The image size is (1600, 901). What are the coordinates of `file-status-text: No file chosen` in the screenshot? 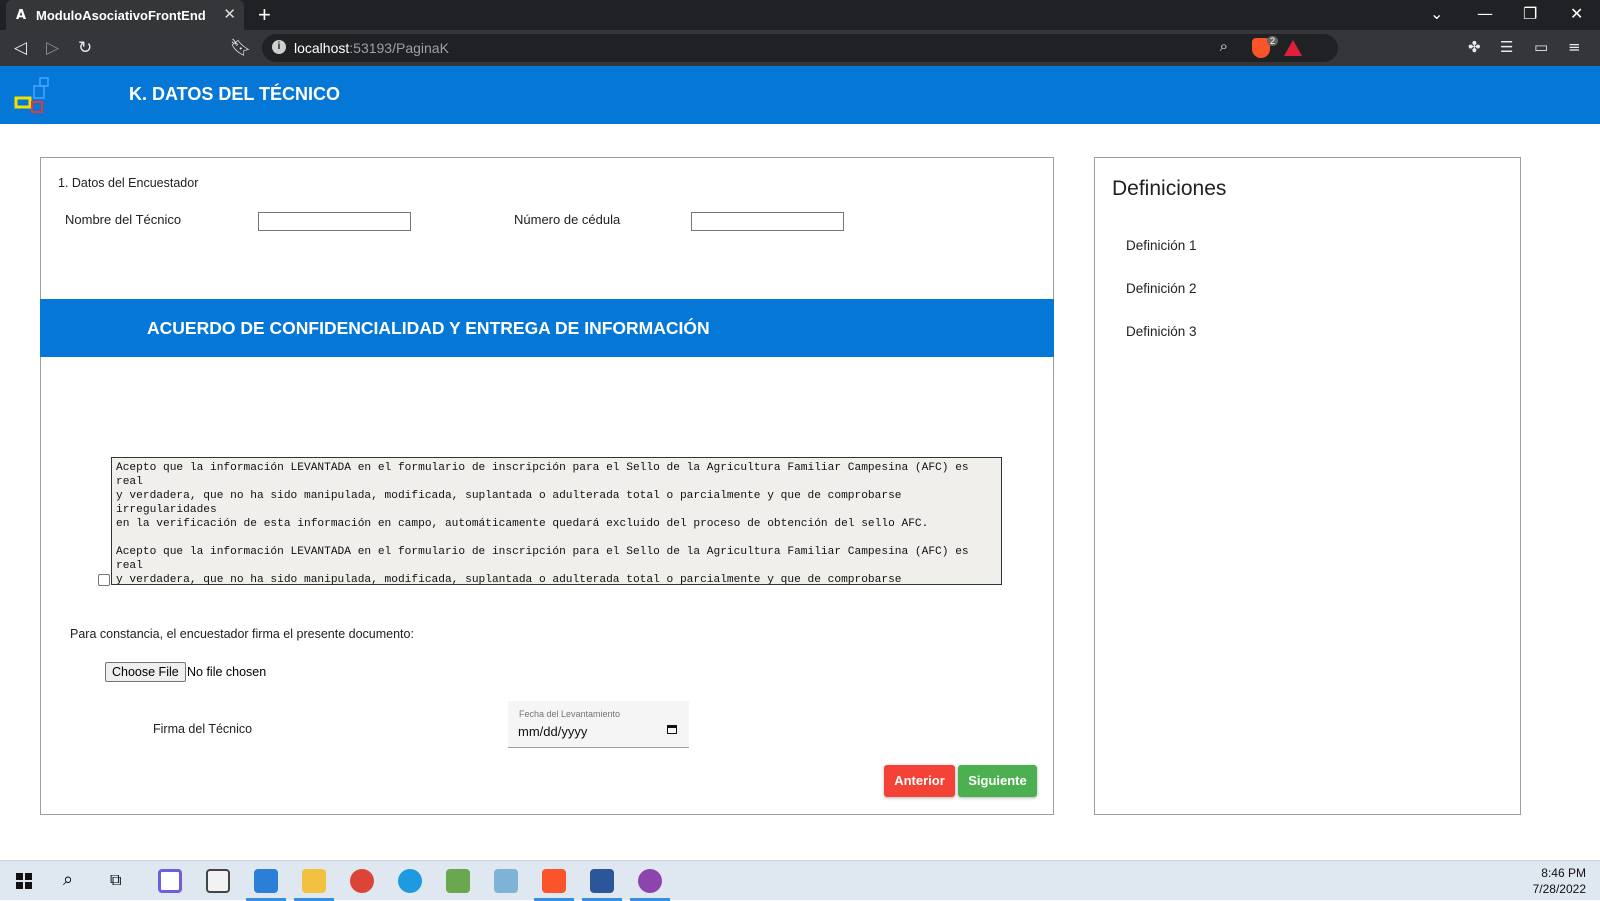 It's located at (227, 672).